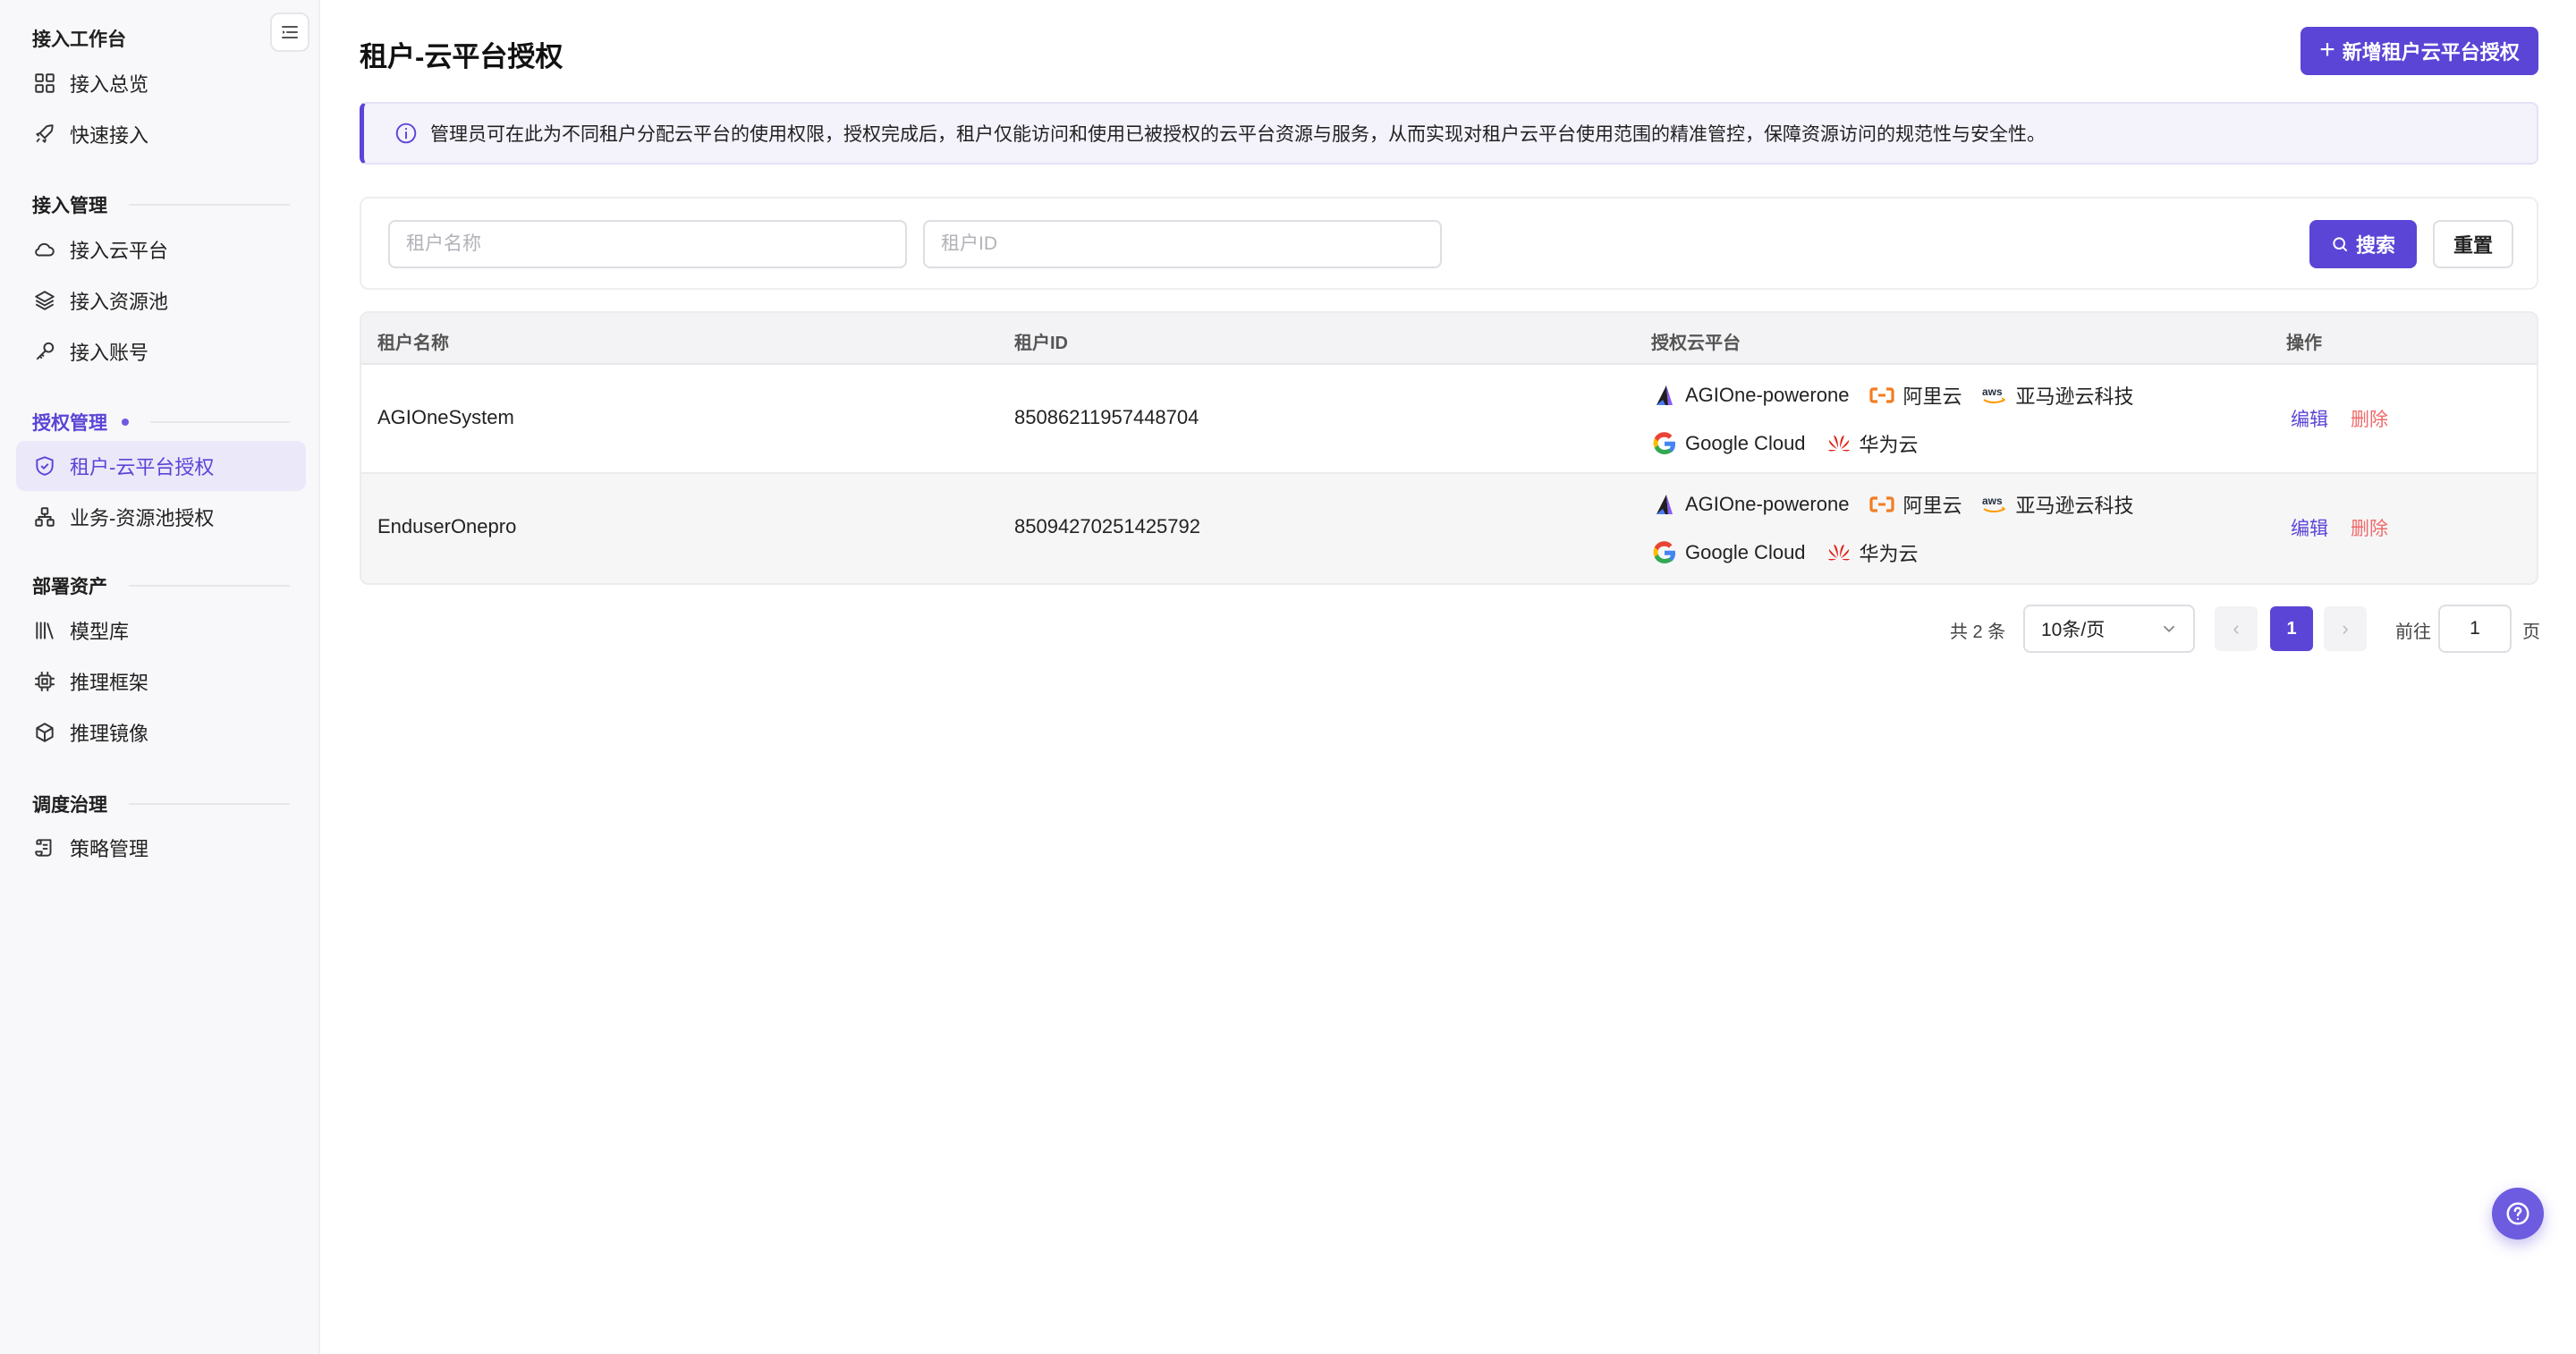 This screenshot has height=1354, width=2576. What do you see at coordinates (161, 585) in the screenshot?
I see `group-title-deploy-assets: 部署资产` at bounding box center [161, 585].